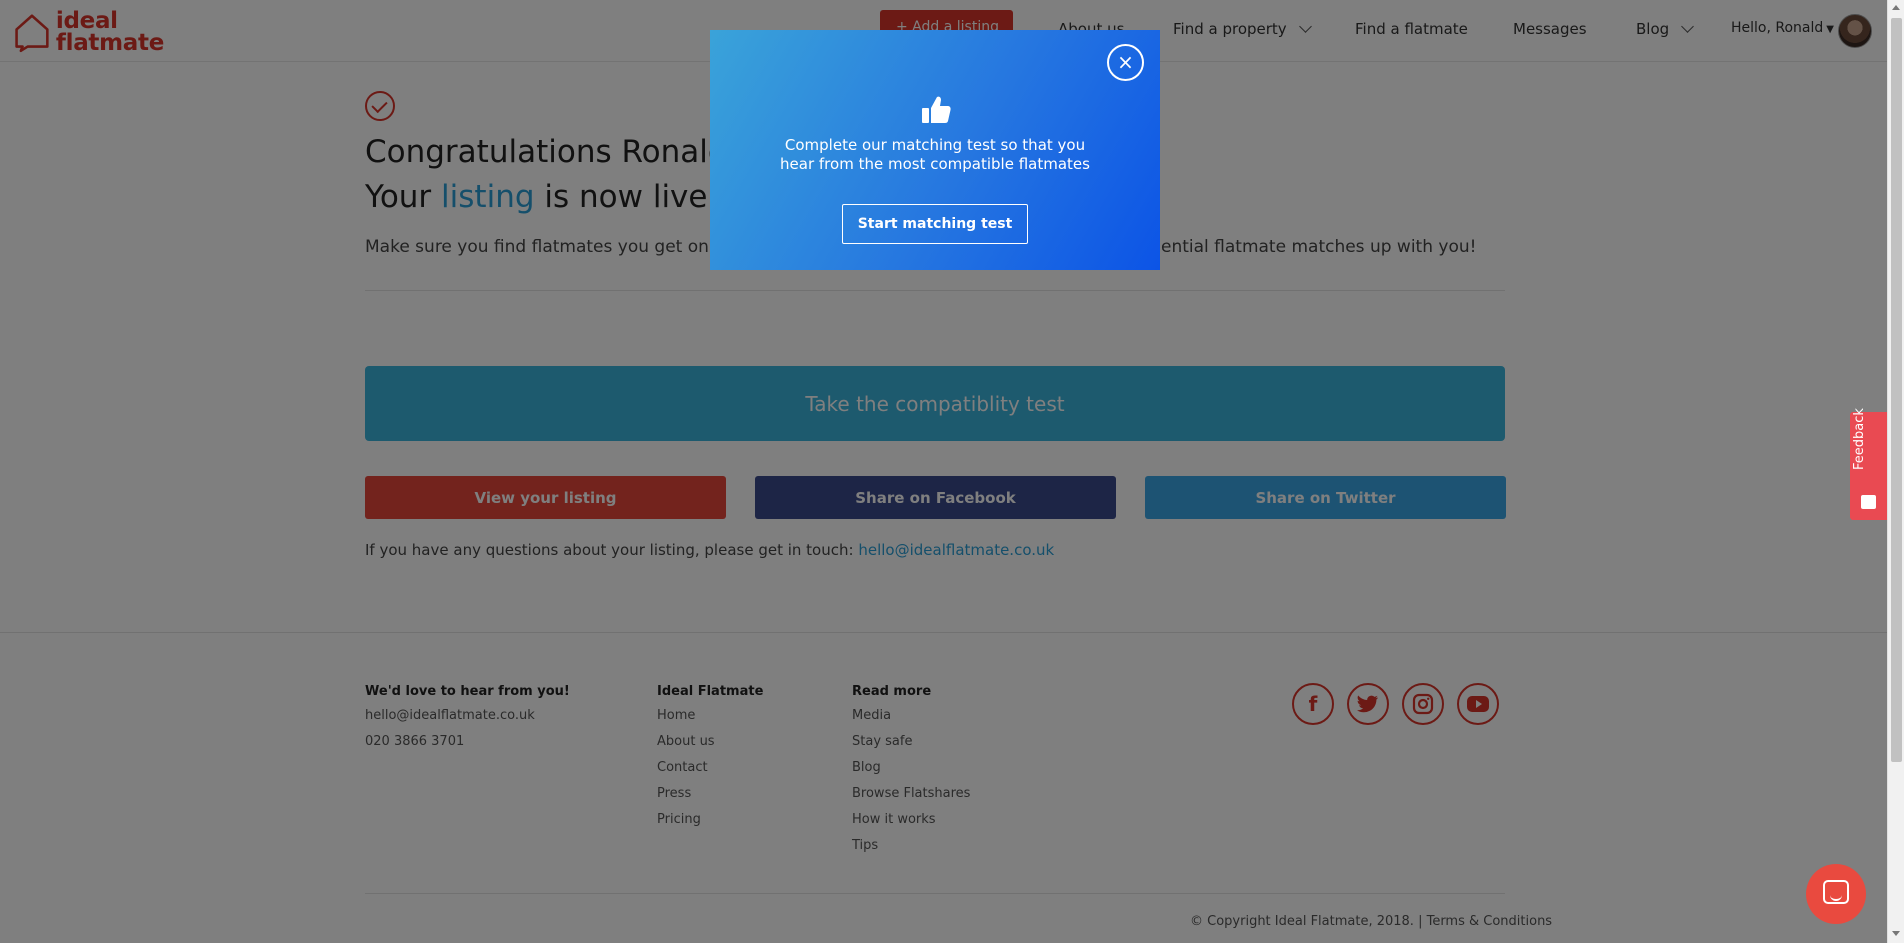  Describe the element at coordinates (1868, 502) in the screenshot. I see `feedback-icon` at that location.